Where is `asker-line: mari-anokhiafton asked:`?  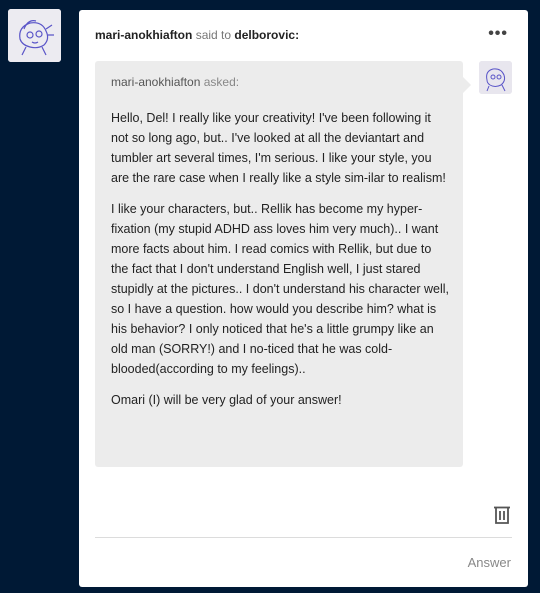
asker-line: mari-anokhiafton asked: is located at coordinates (175, 82).